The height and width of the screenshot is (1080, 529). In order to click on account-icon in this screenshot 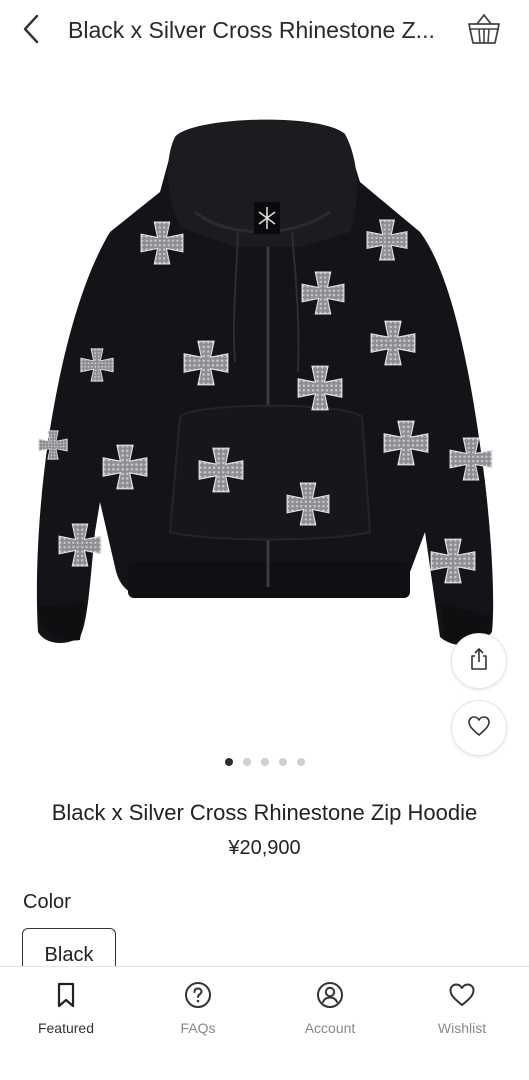, I will do `click(330, 995)`.